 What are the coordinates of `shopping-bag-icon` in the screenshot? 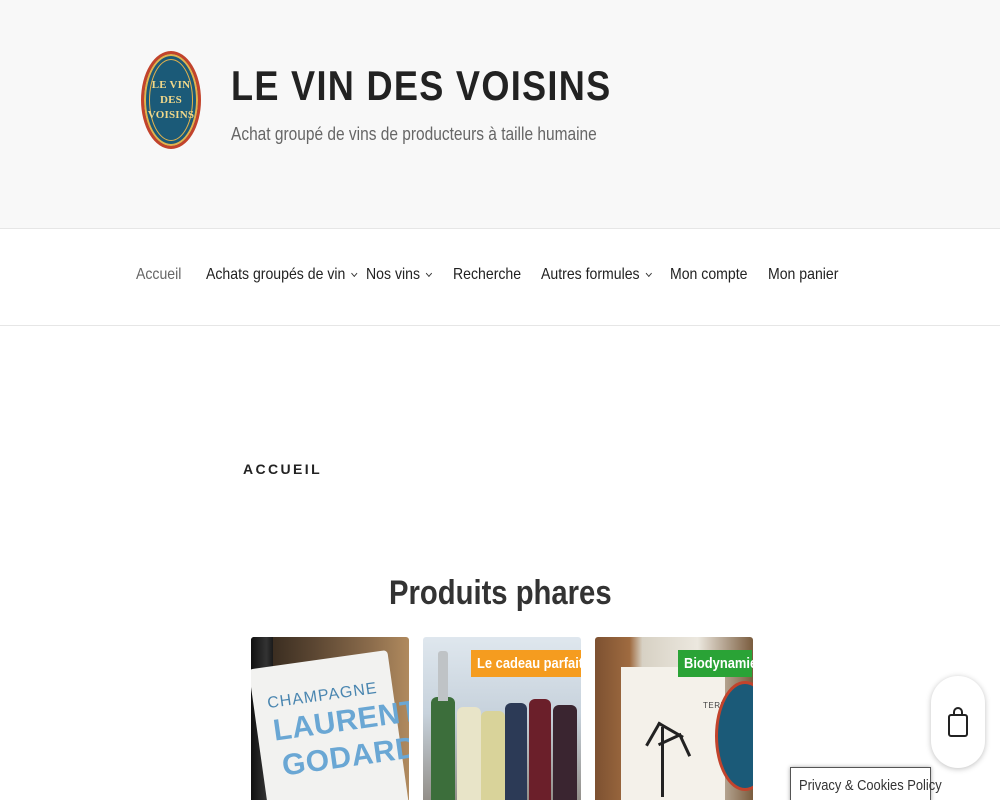 It's located at (958, 722).